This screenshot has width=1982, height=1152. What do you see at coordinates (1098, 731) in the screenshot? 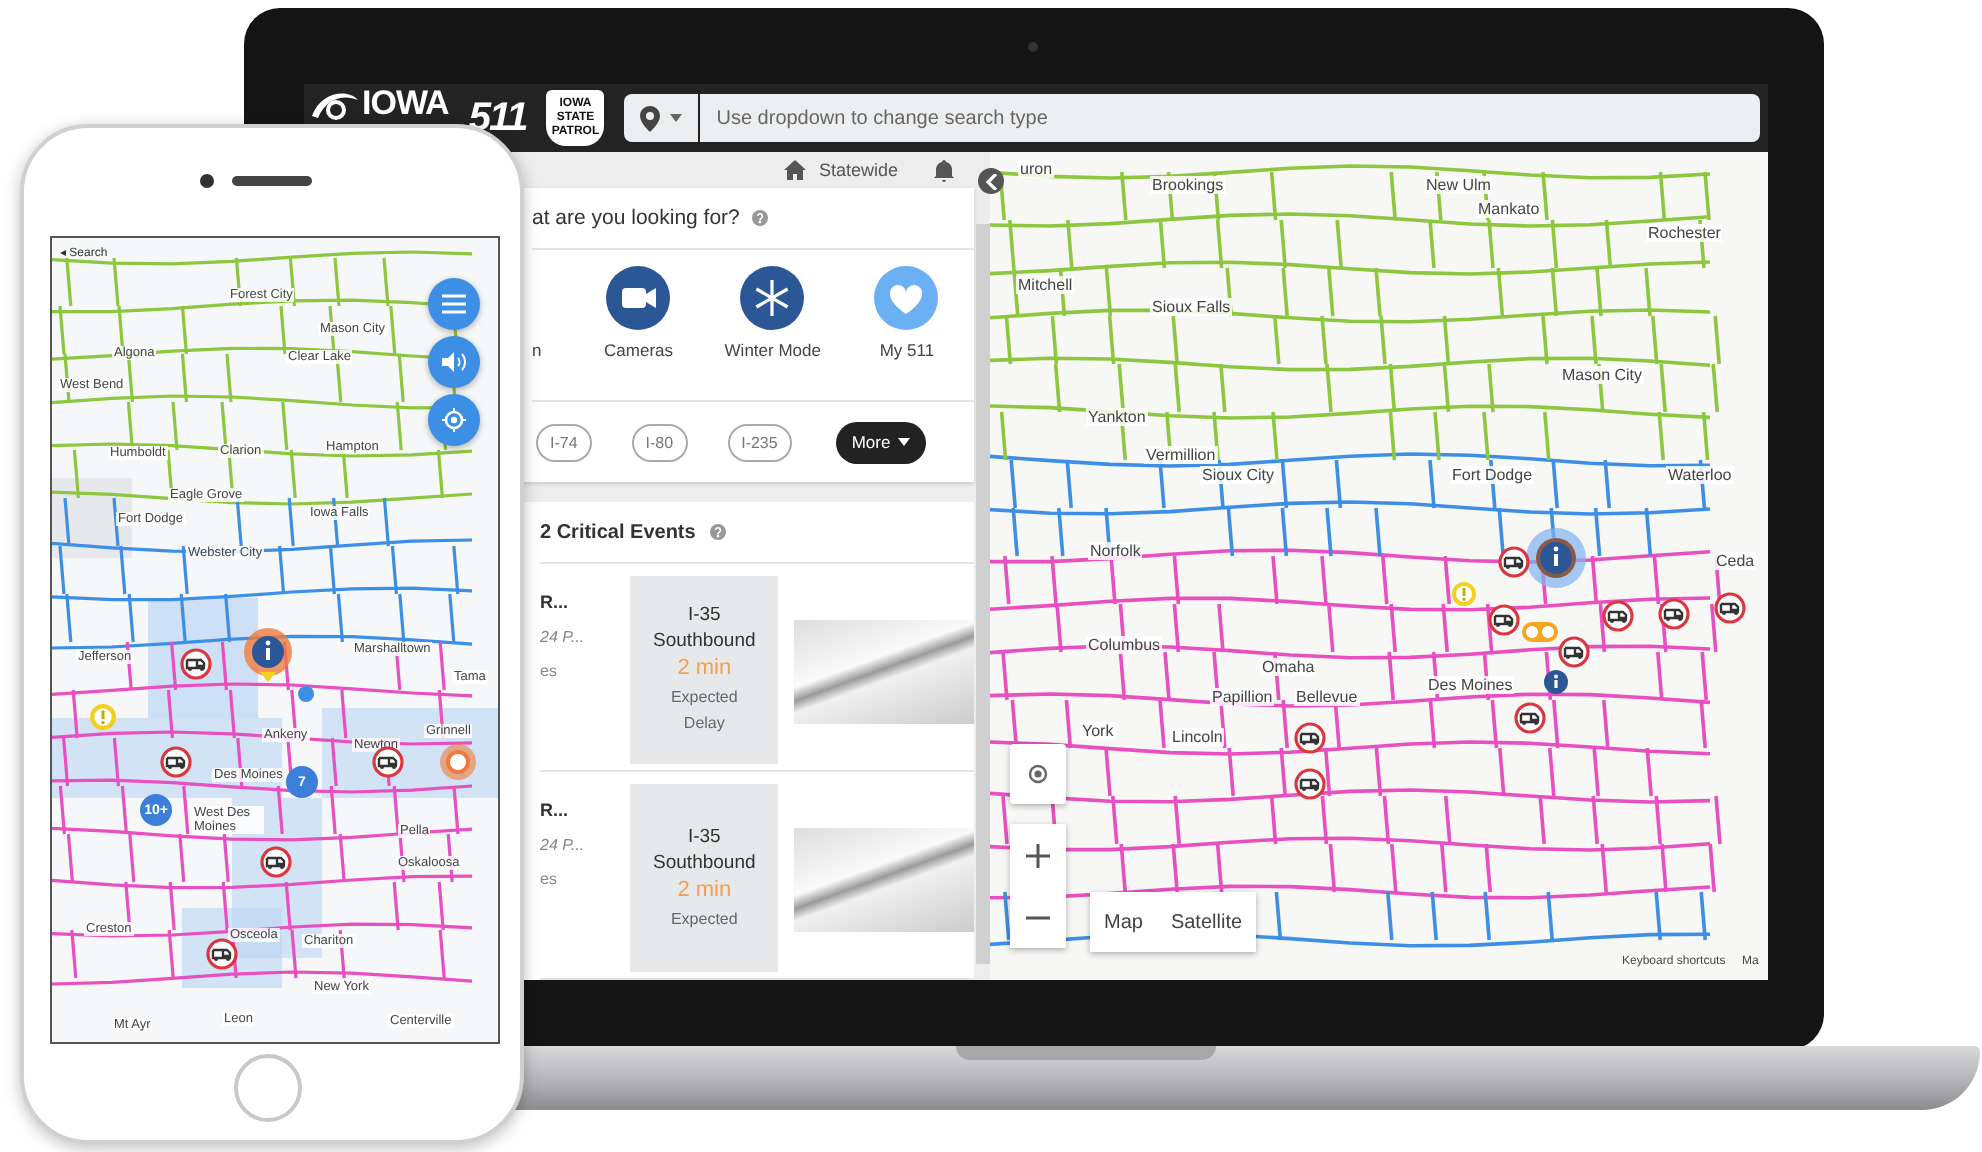
I see `city-label: York` at bounding box center [1098, 731].